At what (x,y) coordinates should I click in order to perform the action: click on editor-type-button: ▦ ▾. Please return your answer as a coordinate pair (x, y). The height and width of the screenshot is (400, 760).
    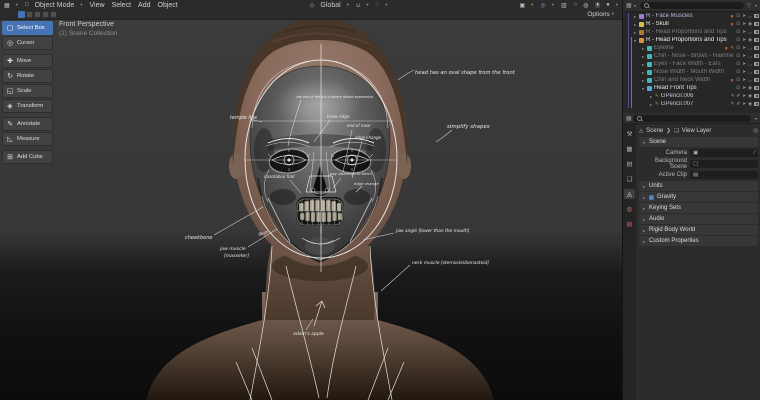
    Looking at the image, I should click on (11, 5).